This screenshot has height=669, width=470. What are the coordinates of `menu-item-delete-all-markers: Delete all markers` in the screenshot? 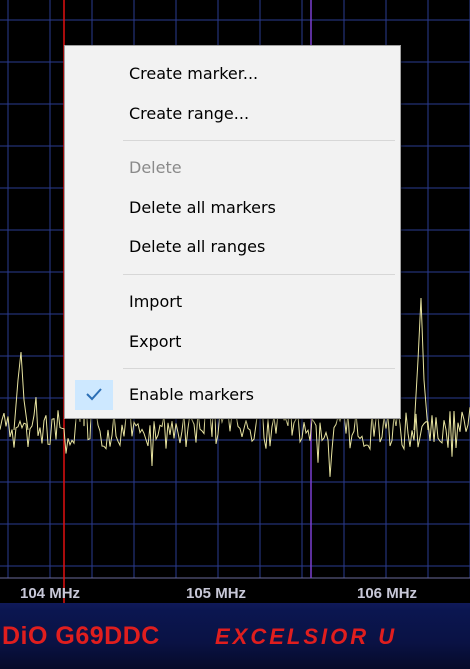 It's located at (232, 208).